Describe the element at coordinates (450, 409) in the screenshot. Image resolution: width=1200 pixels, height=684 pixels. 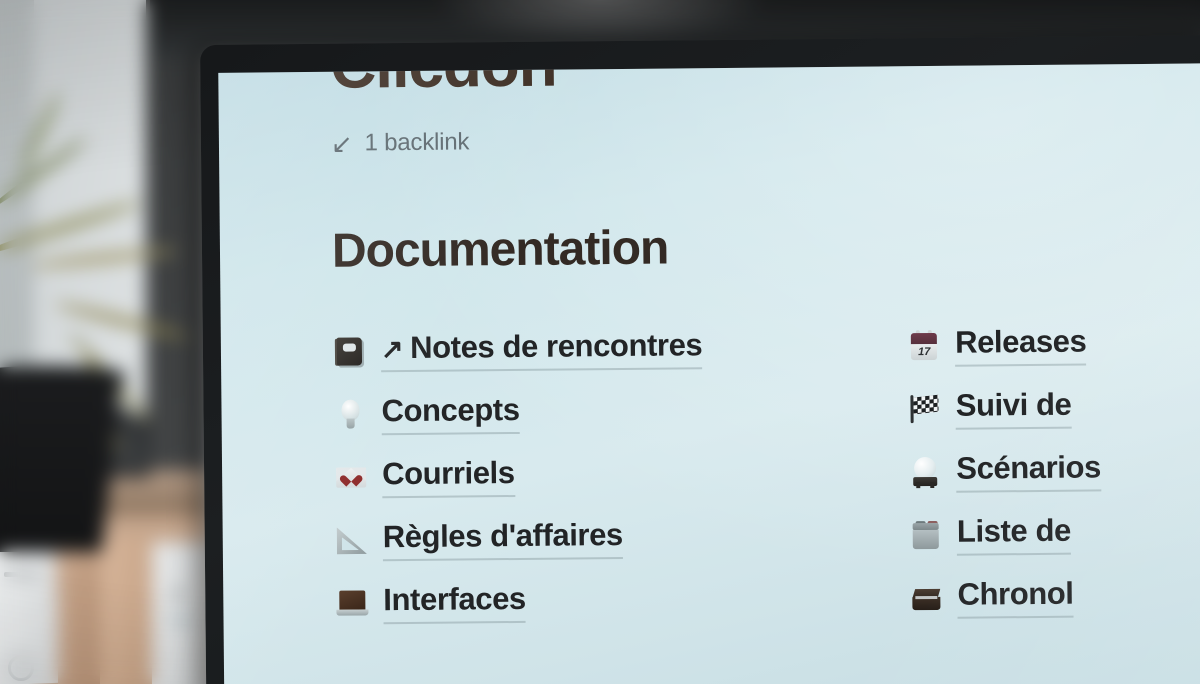
I see `list-item-label: Concepts` at that location.